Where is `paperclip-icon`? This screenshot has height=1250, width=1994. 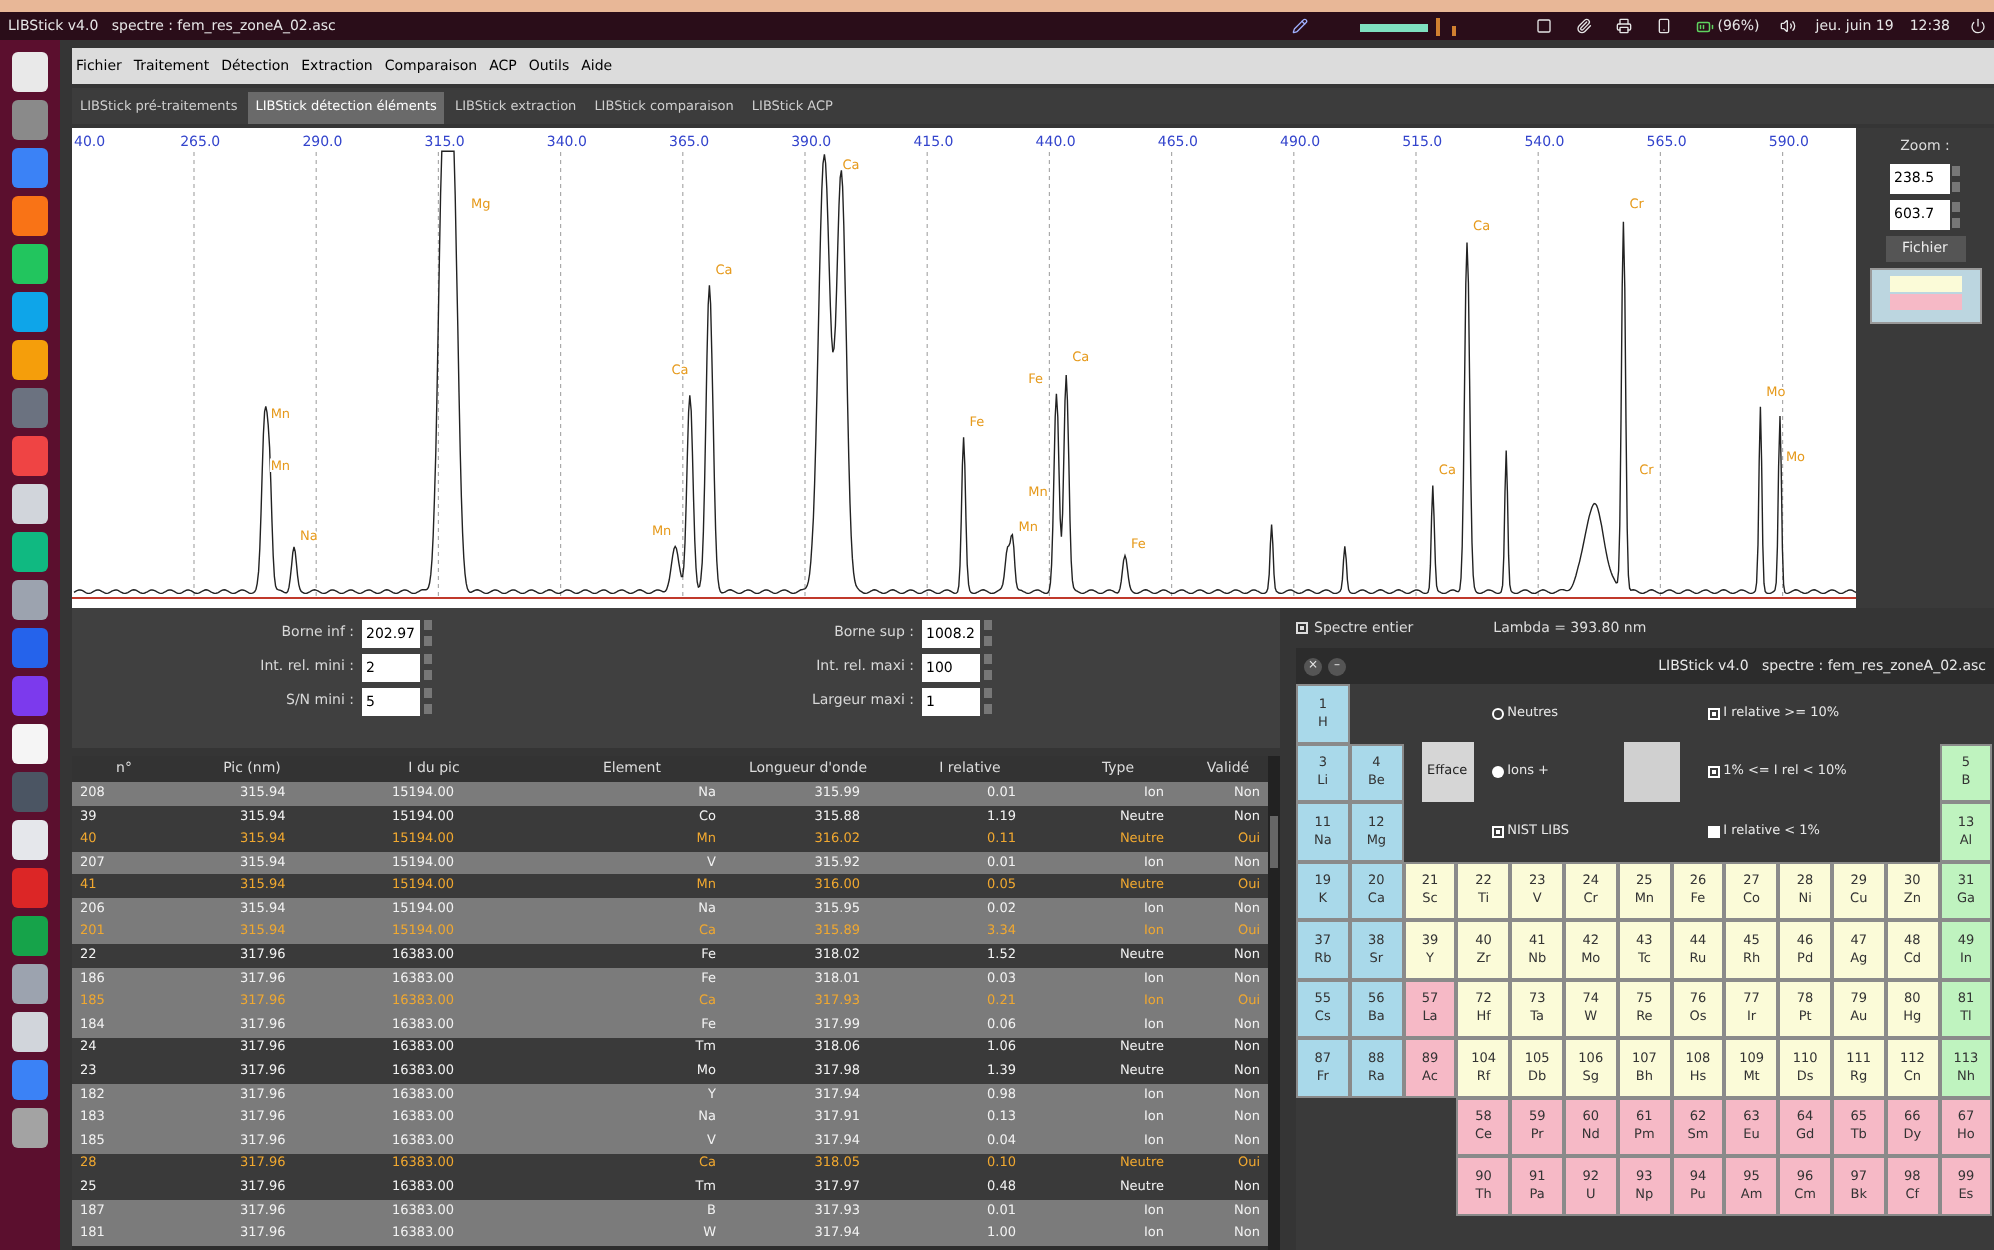 paperclip-icon is located at coordinates (1583, 26).